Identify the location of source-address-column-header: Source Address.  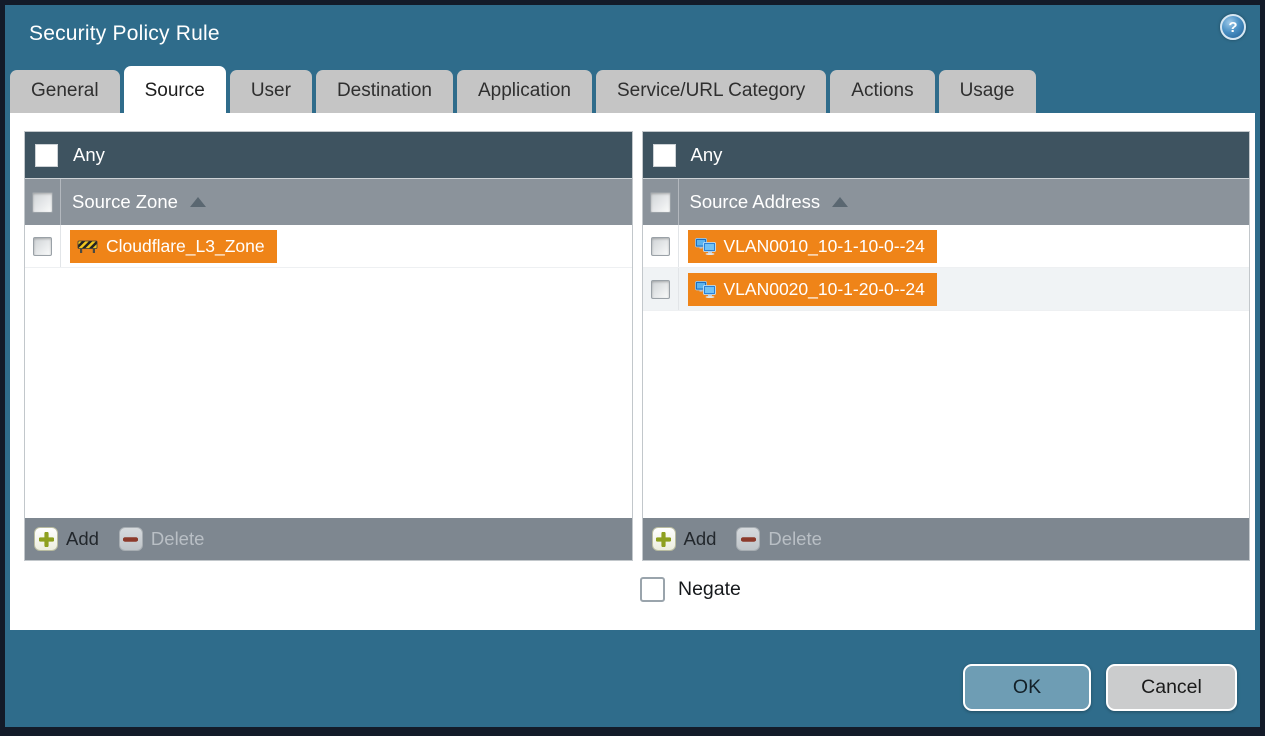
(945, 201).